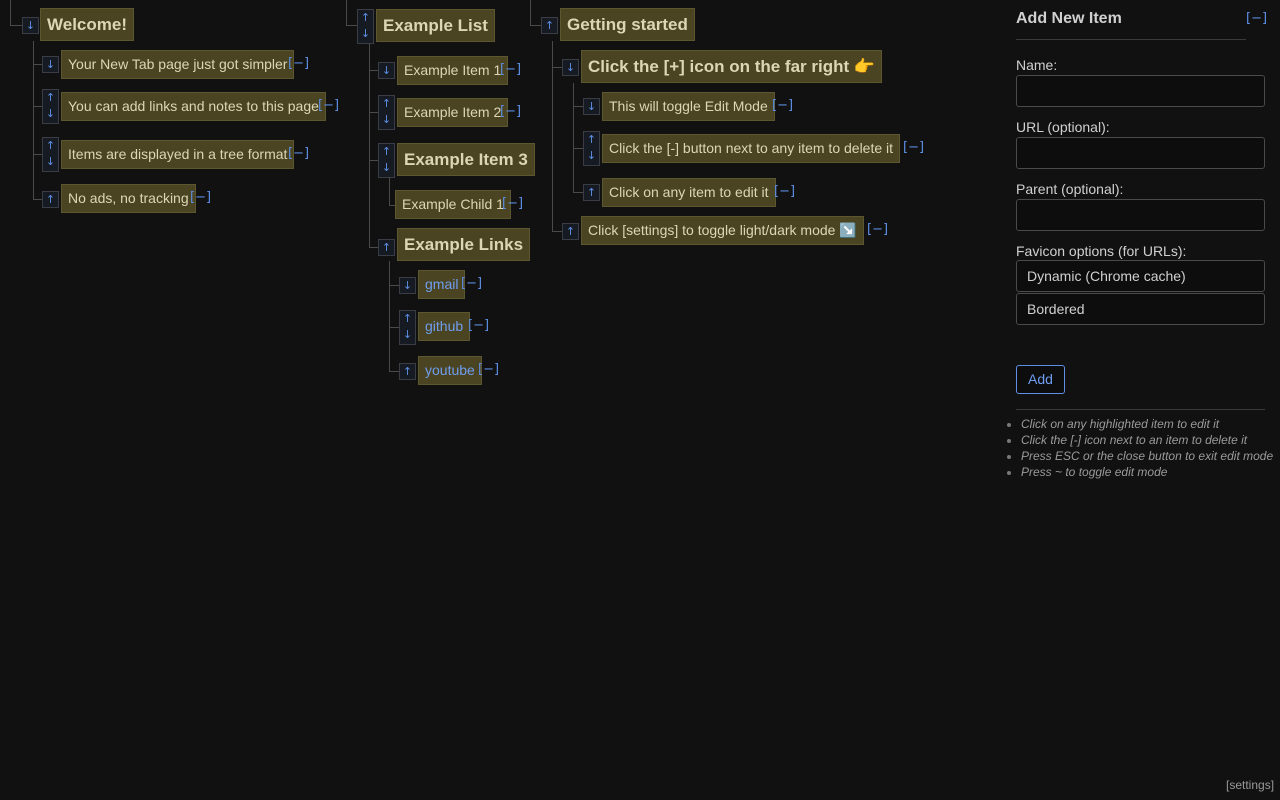 The height and width of the screenshot is (800, 1280). I want to click on parent-label: Parent (optional):, so click(1070, 189).